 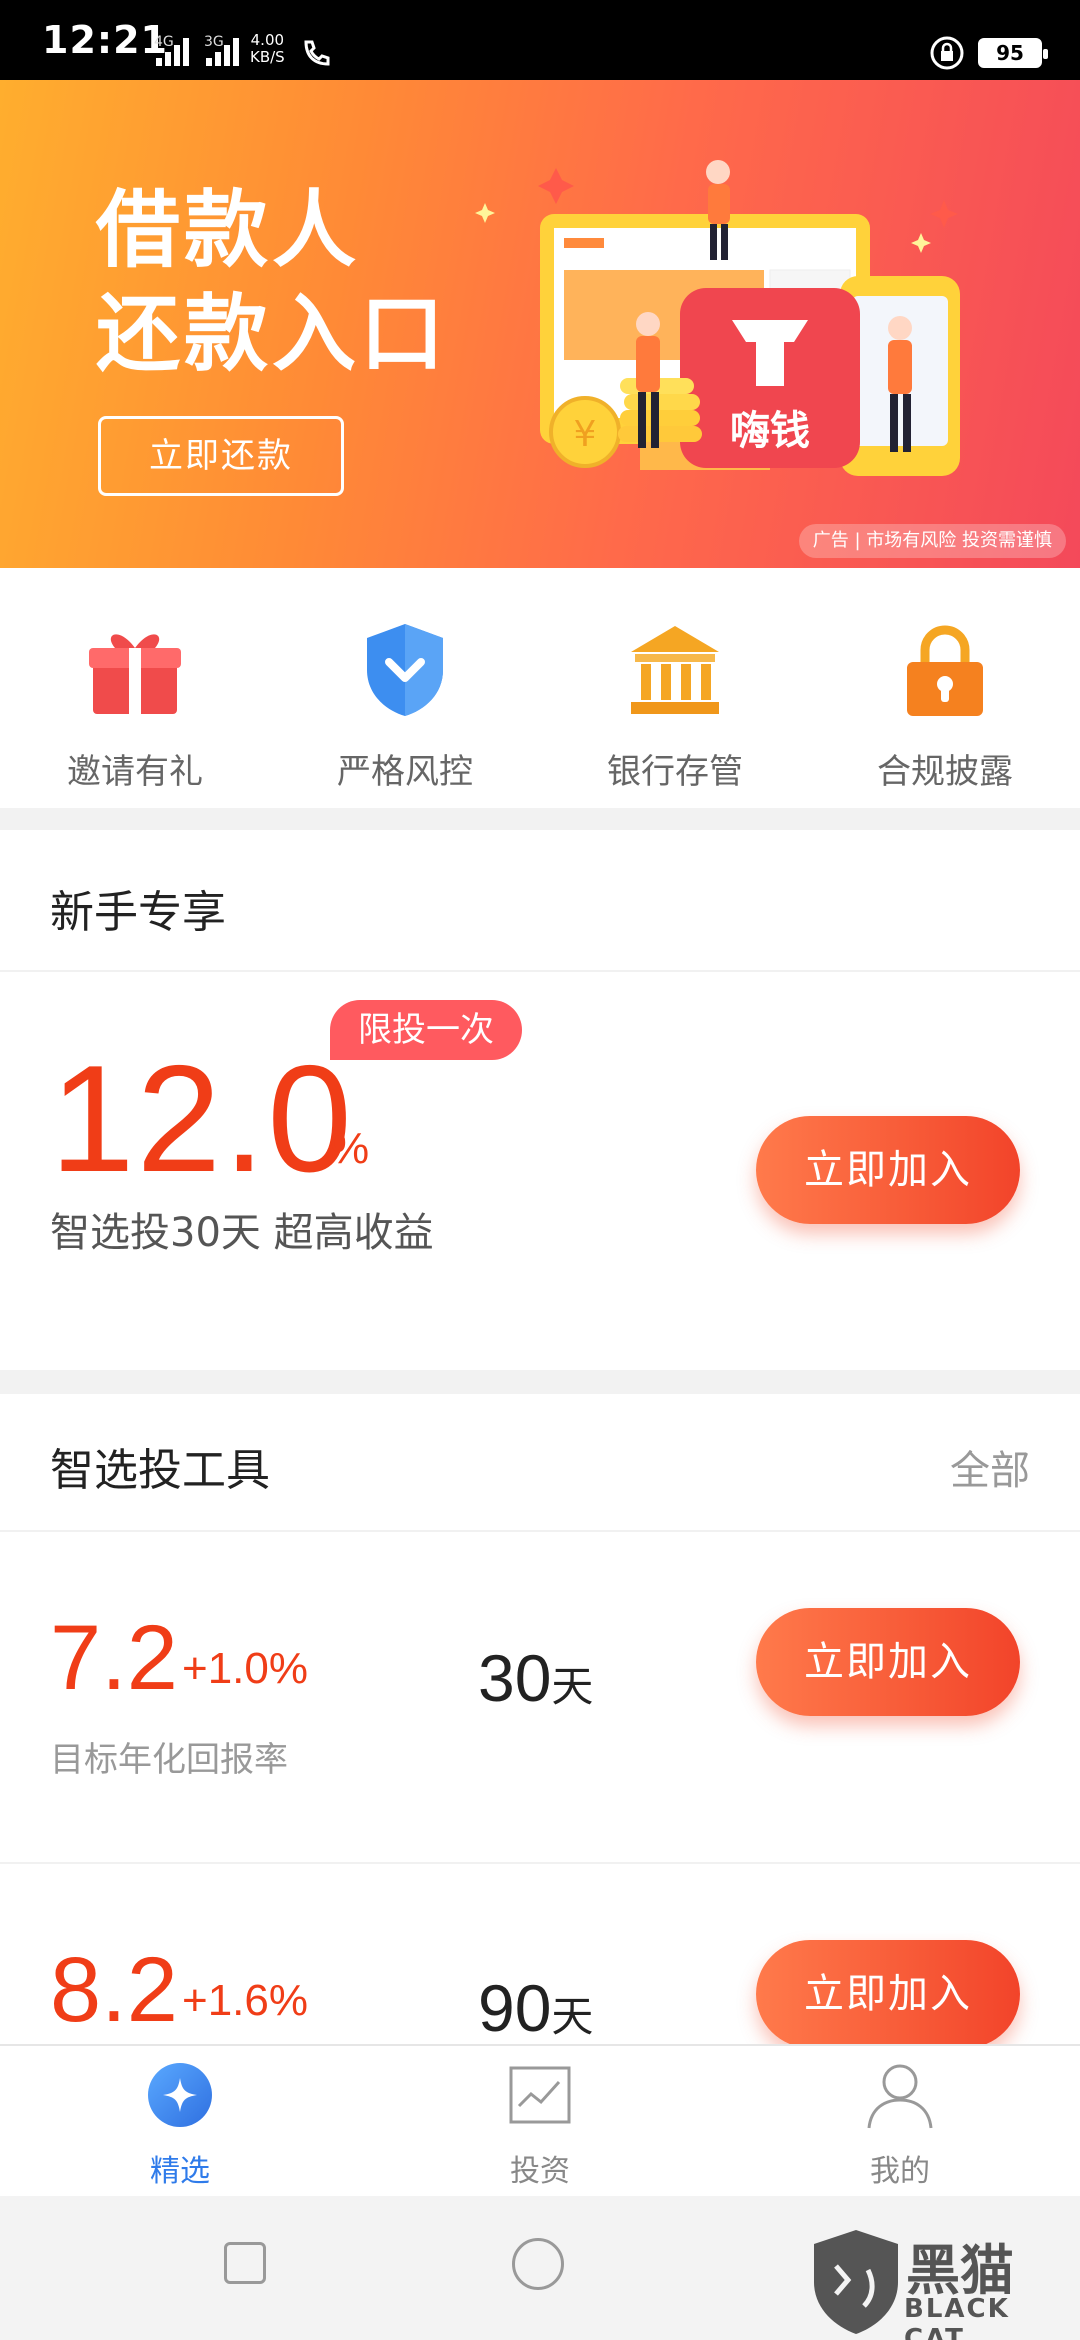 What do you see at coordinates (540, 2095) in the screenshot?
I see `chart-icon` at bounding box center [540, 2095].